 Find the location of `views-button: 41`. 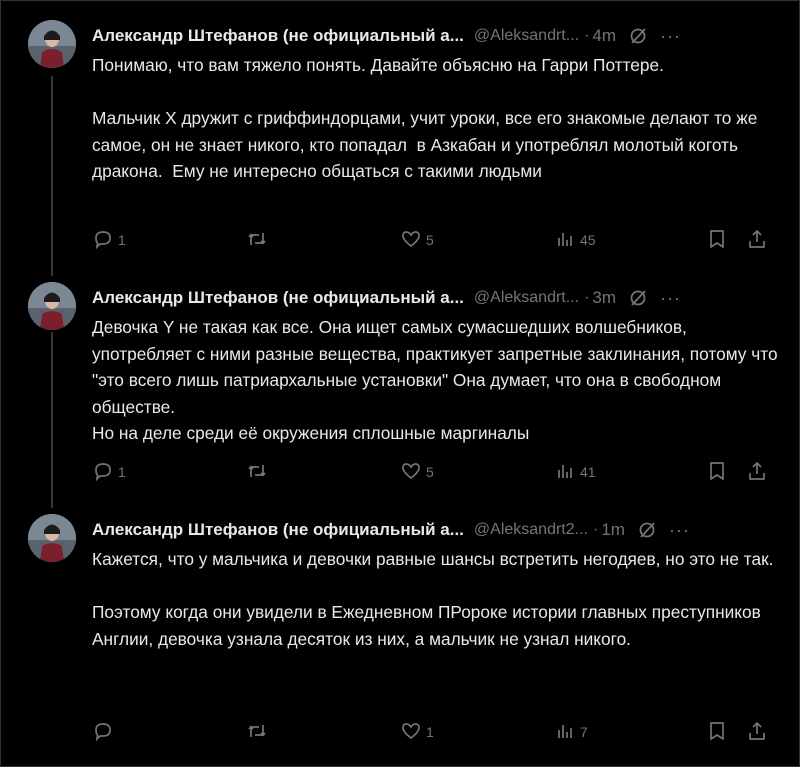

views-button: 41 is located at coordinates (575, 471).